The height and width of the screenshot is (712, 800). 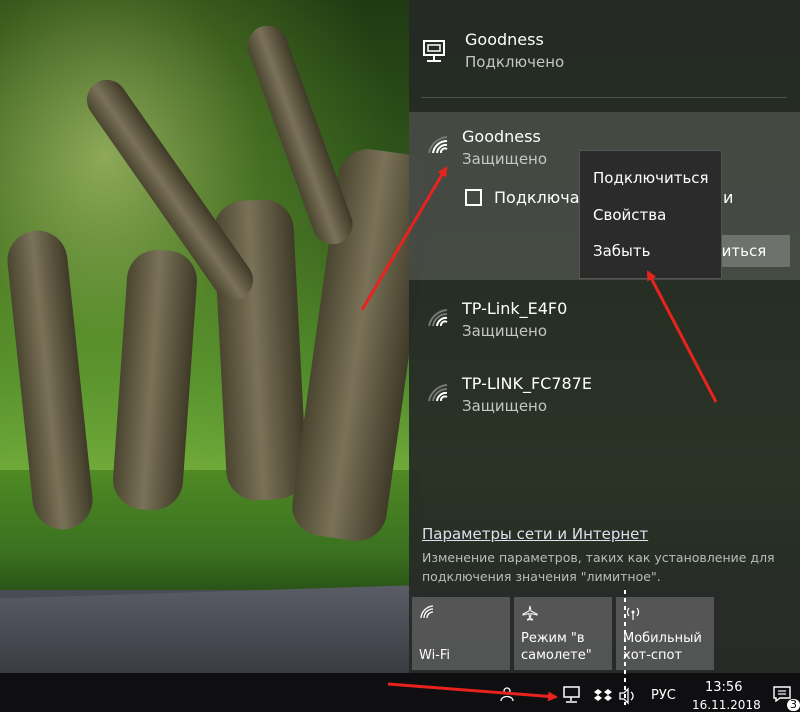 What do you see at coordinates (556, 647) in the screenshot?
I see `tile-label: Режим "в самолете"` at bounding box center [556, 647].